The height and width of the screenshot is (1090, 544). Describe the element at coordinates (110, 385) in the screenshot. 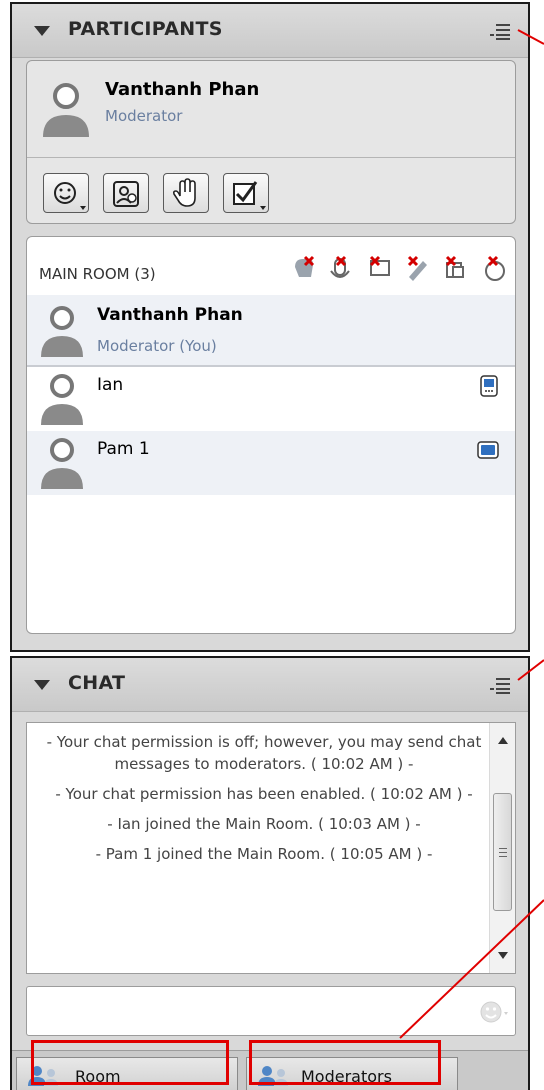

I see `participant-name: Ian` at that location.